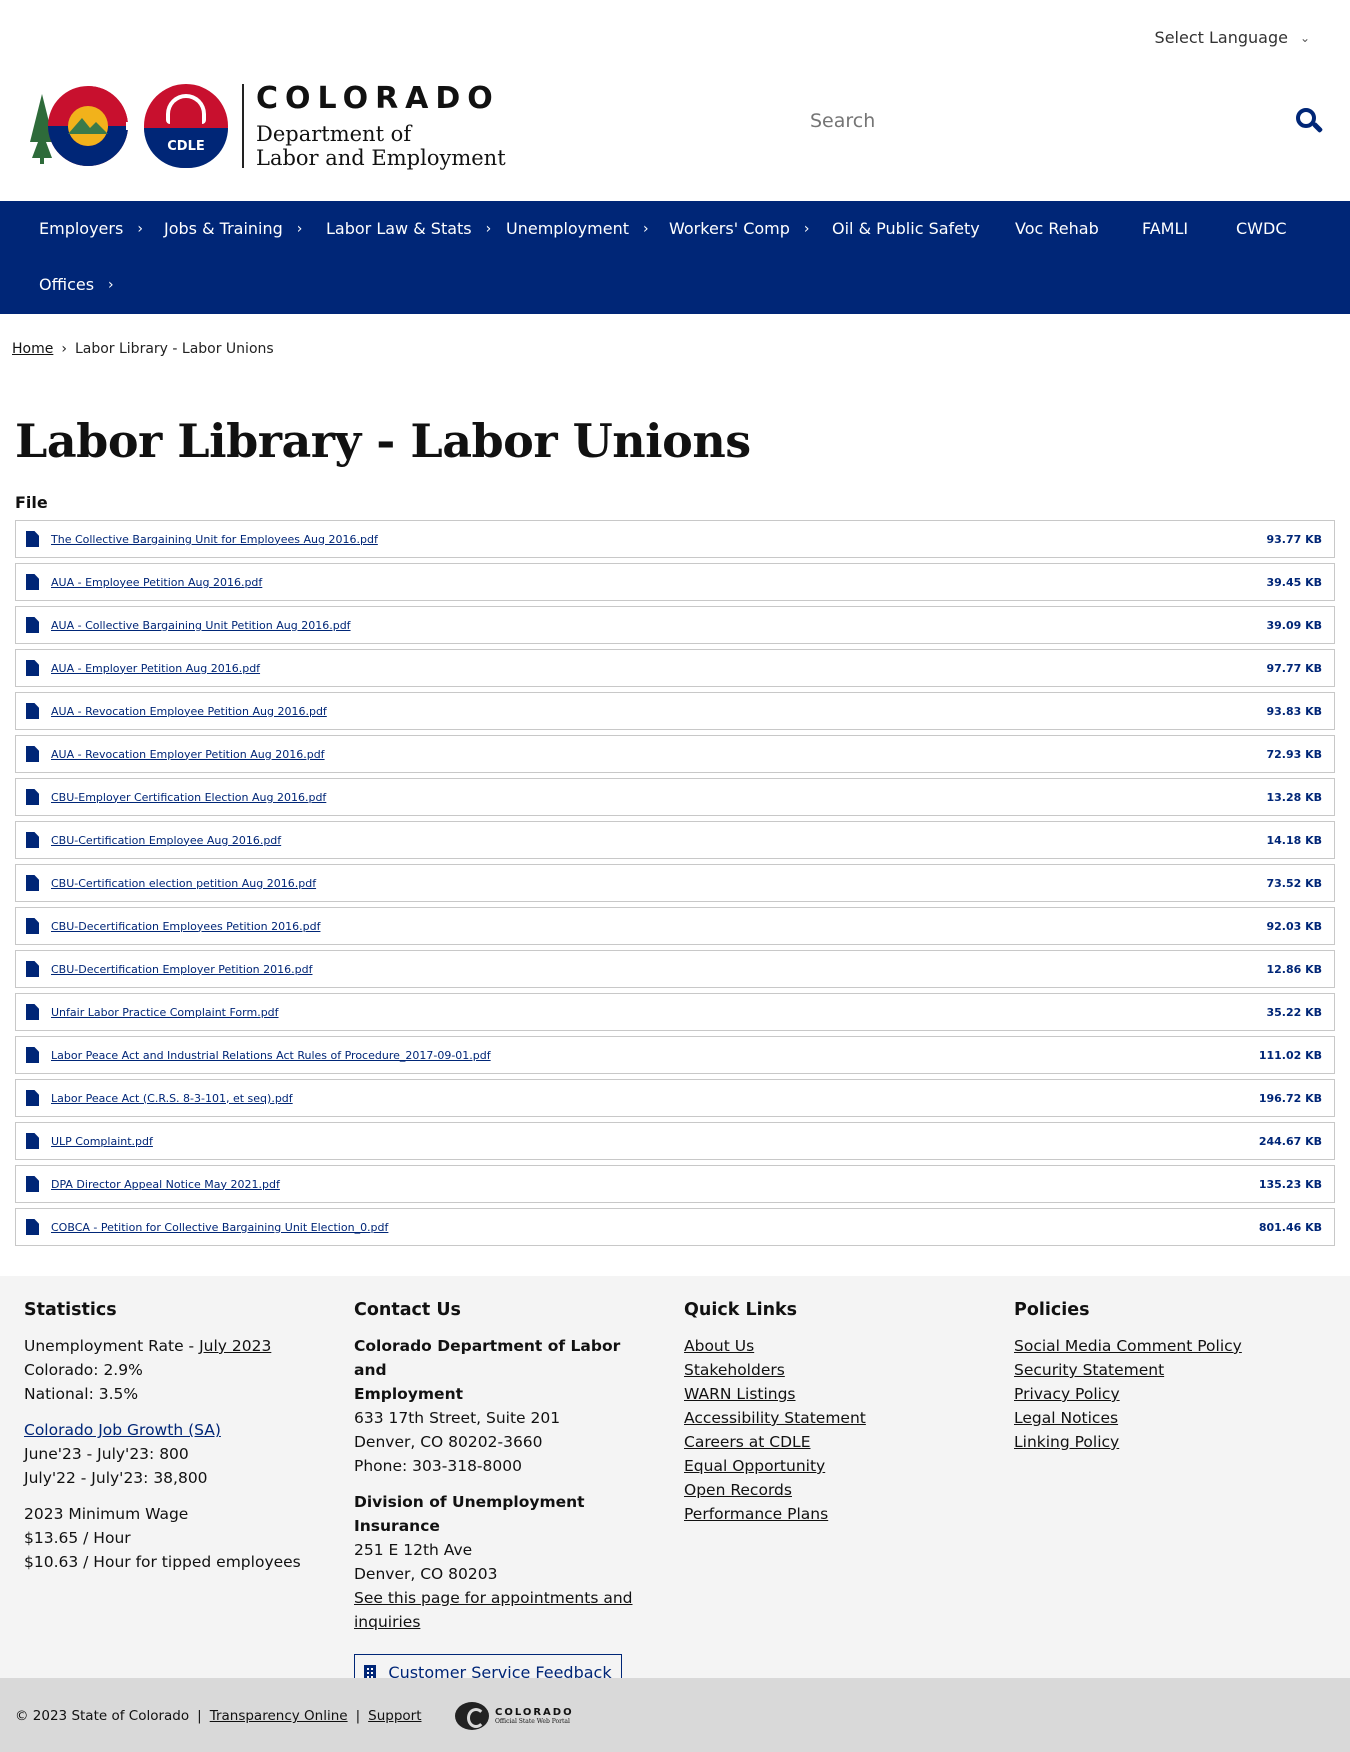 The width and height of the screenshot is (1350, 1752). Describe the element at coordinates (140, 228) in the screenshot. I see `chevron-right-icon: ›` at that location.